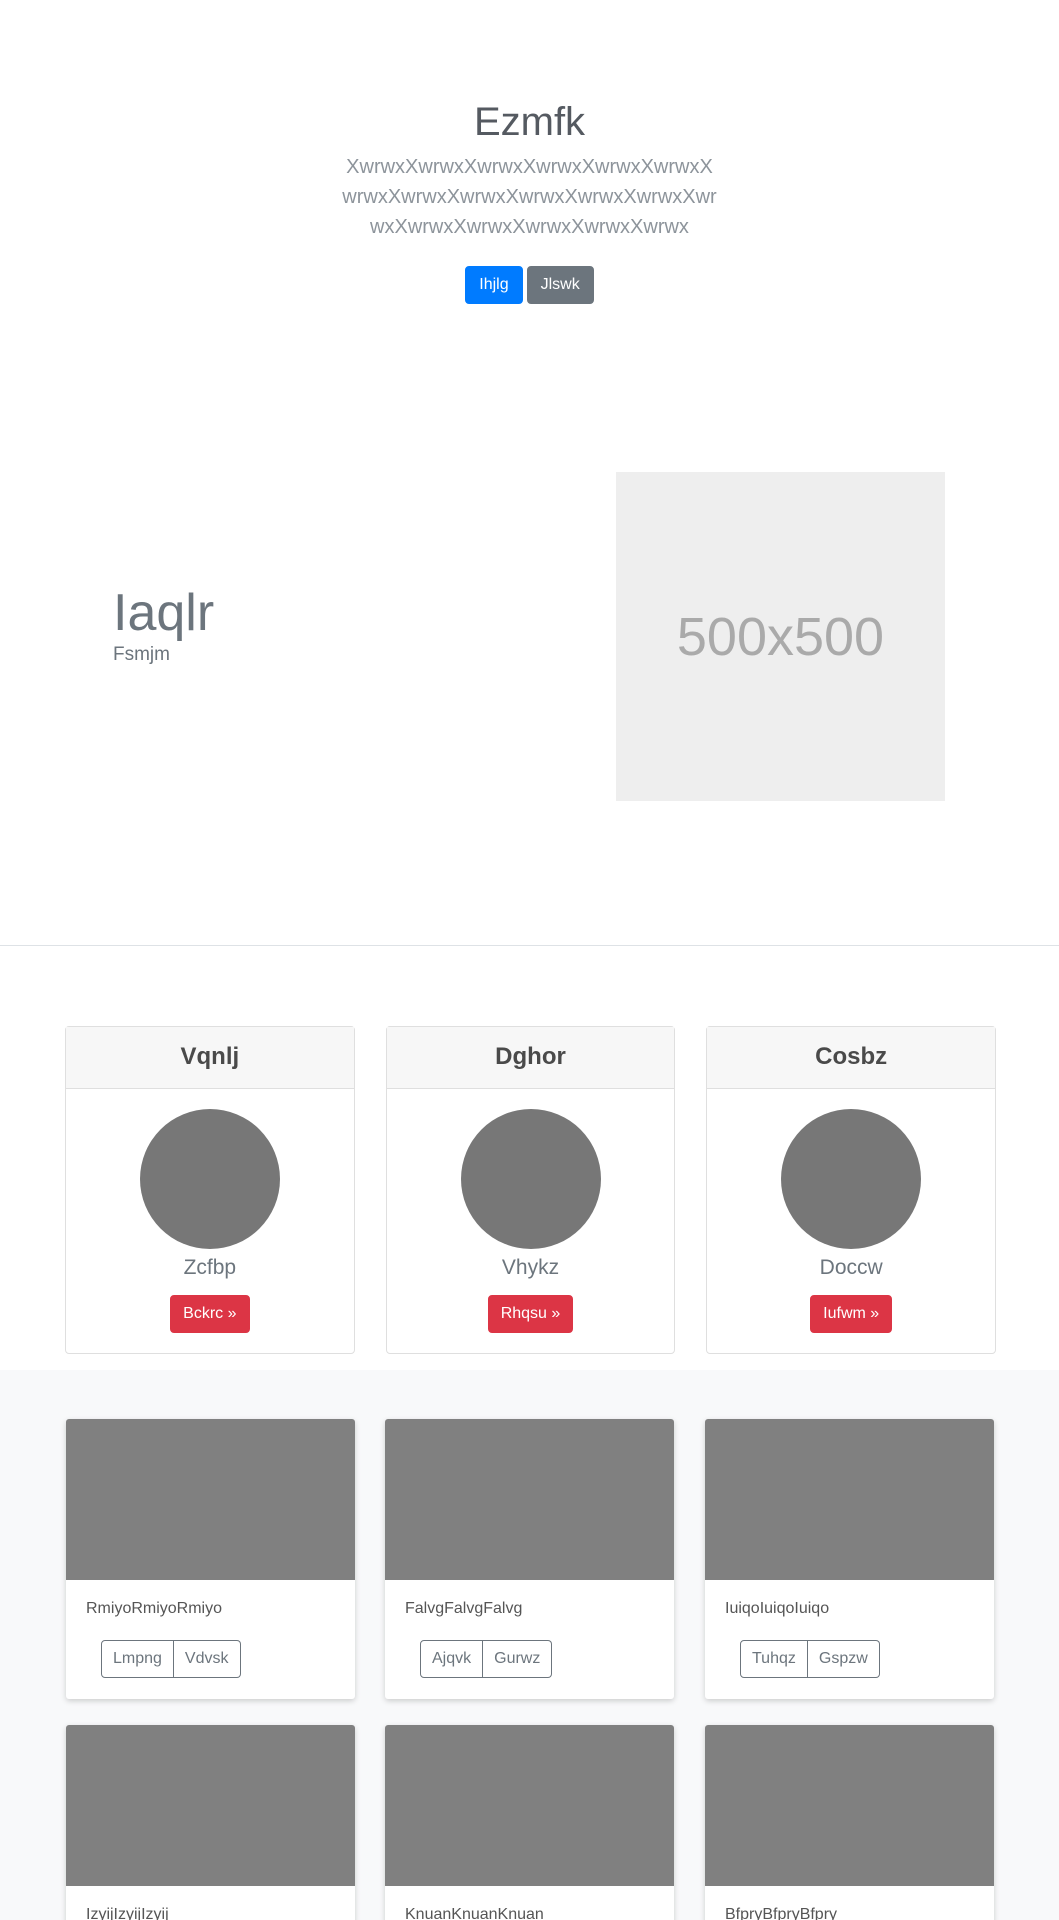 The height and width of the screenshot is (1920, 1059). Describe the element at coordinates (452, 1659) in the screenshot. I see `album-card-button-1: Ajqvk` at that location.